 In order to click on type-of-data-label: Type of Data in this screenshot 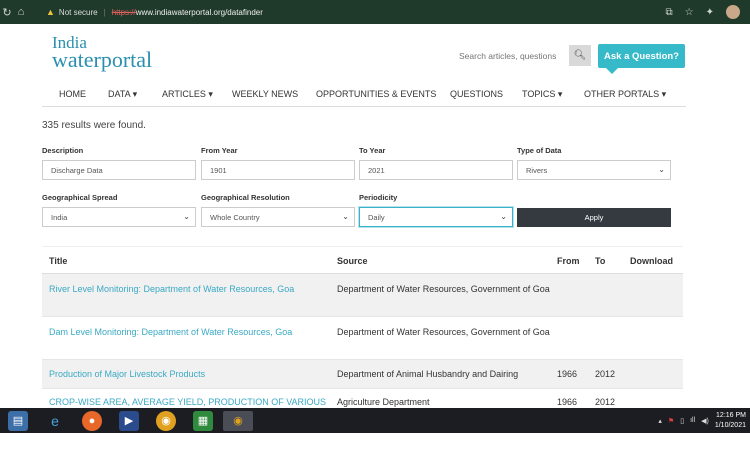, I will do `click(539, 150)`.